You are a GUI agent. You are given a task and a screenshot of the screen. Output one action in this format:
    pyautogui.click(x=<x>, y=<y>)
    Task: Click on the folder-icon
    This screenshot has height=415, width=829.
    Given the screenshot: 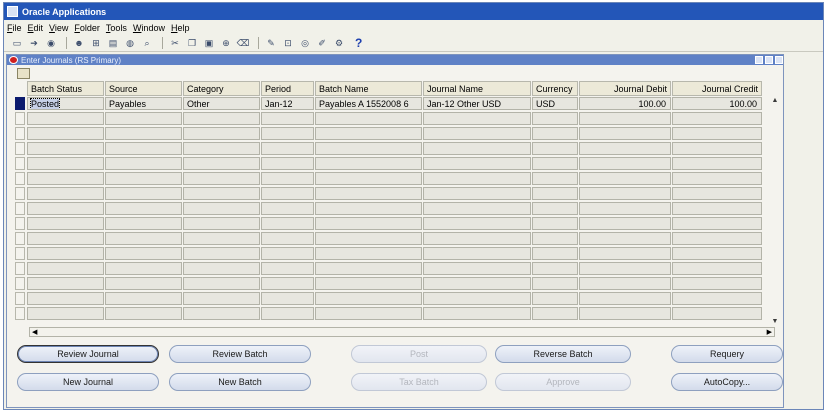 What is the action you would take?
    pyautogui.click(x=23, y=73)
    